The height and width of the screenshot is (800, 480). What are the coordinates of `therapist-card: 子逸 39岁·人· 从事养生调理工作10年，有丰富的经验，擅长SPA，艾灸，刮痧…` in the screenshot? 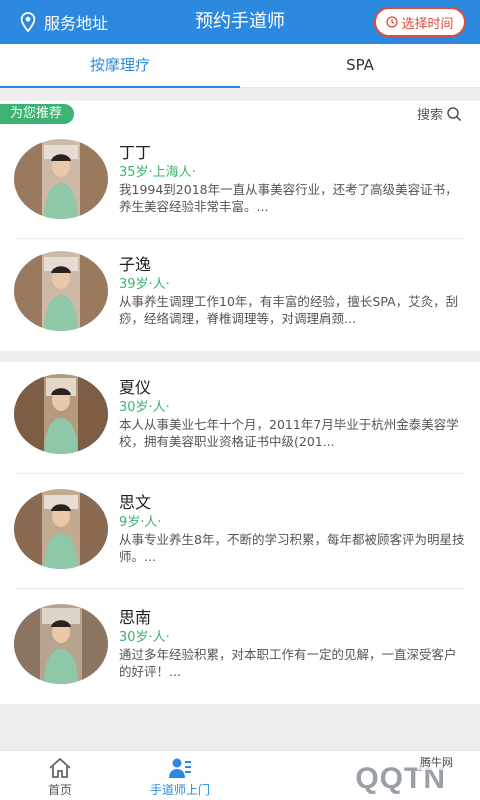 It's located at (240, 295).